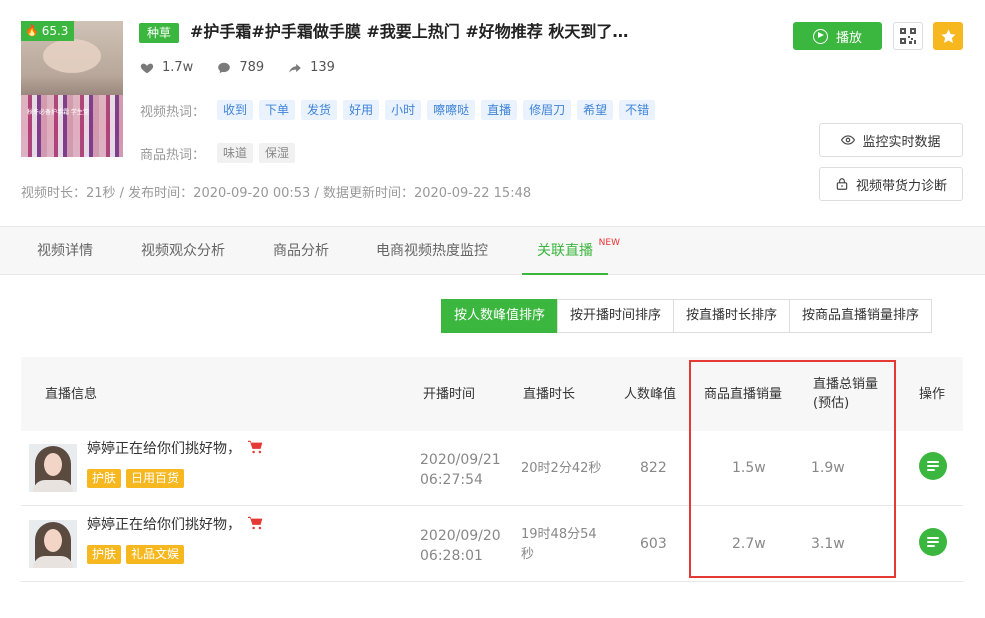 Image resolution: width=985 pixels, height=618 pixels. I want to click on peak-viewers-cell: 822, so click(653, 468).